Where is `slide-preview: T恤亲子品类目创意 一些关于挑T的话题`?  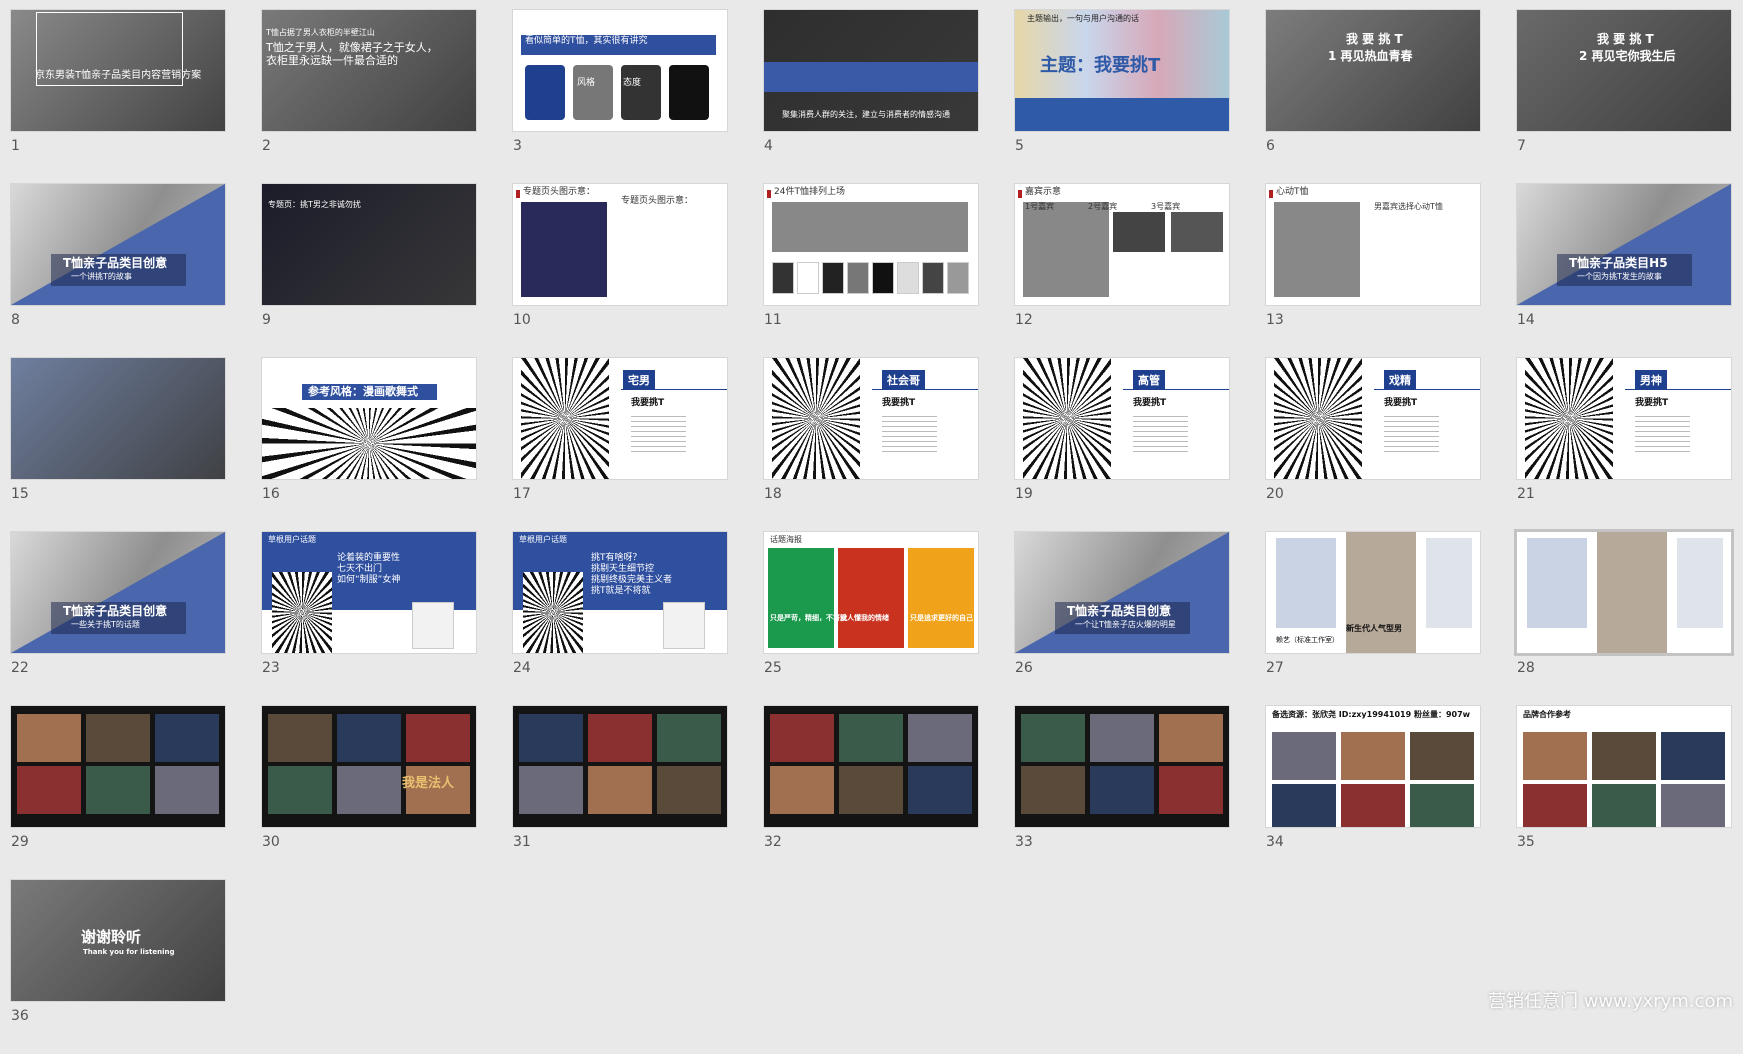 slide-preview: T恤亲子品类目创意 一些关于挑T的话题 is located at coordinates (118, 592).